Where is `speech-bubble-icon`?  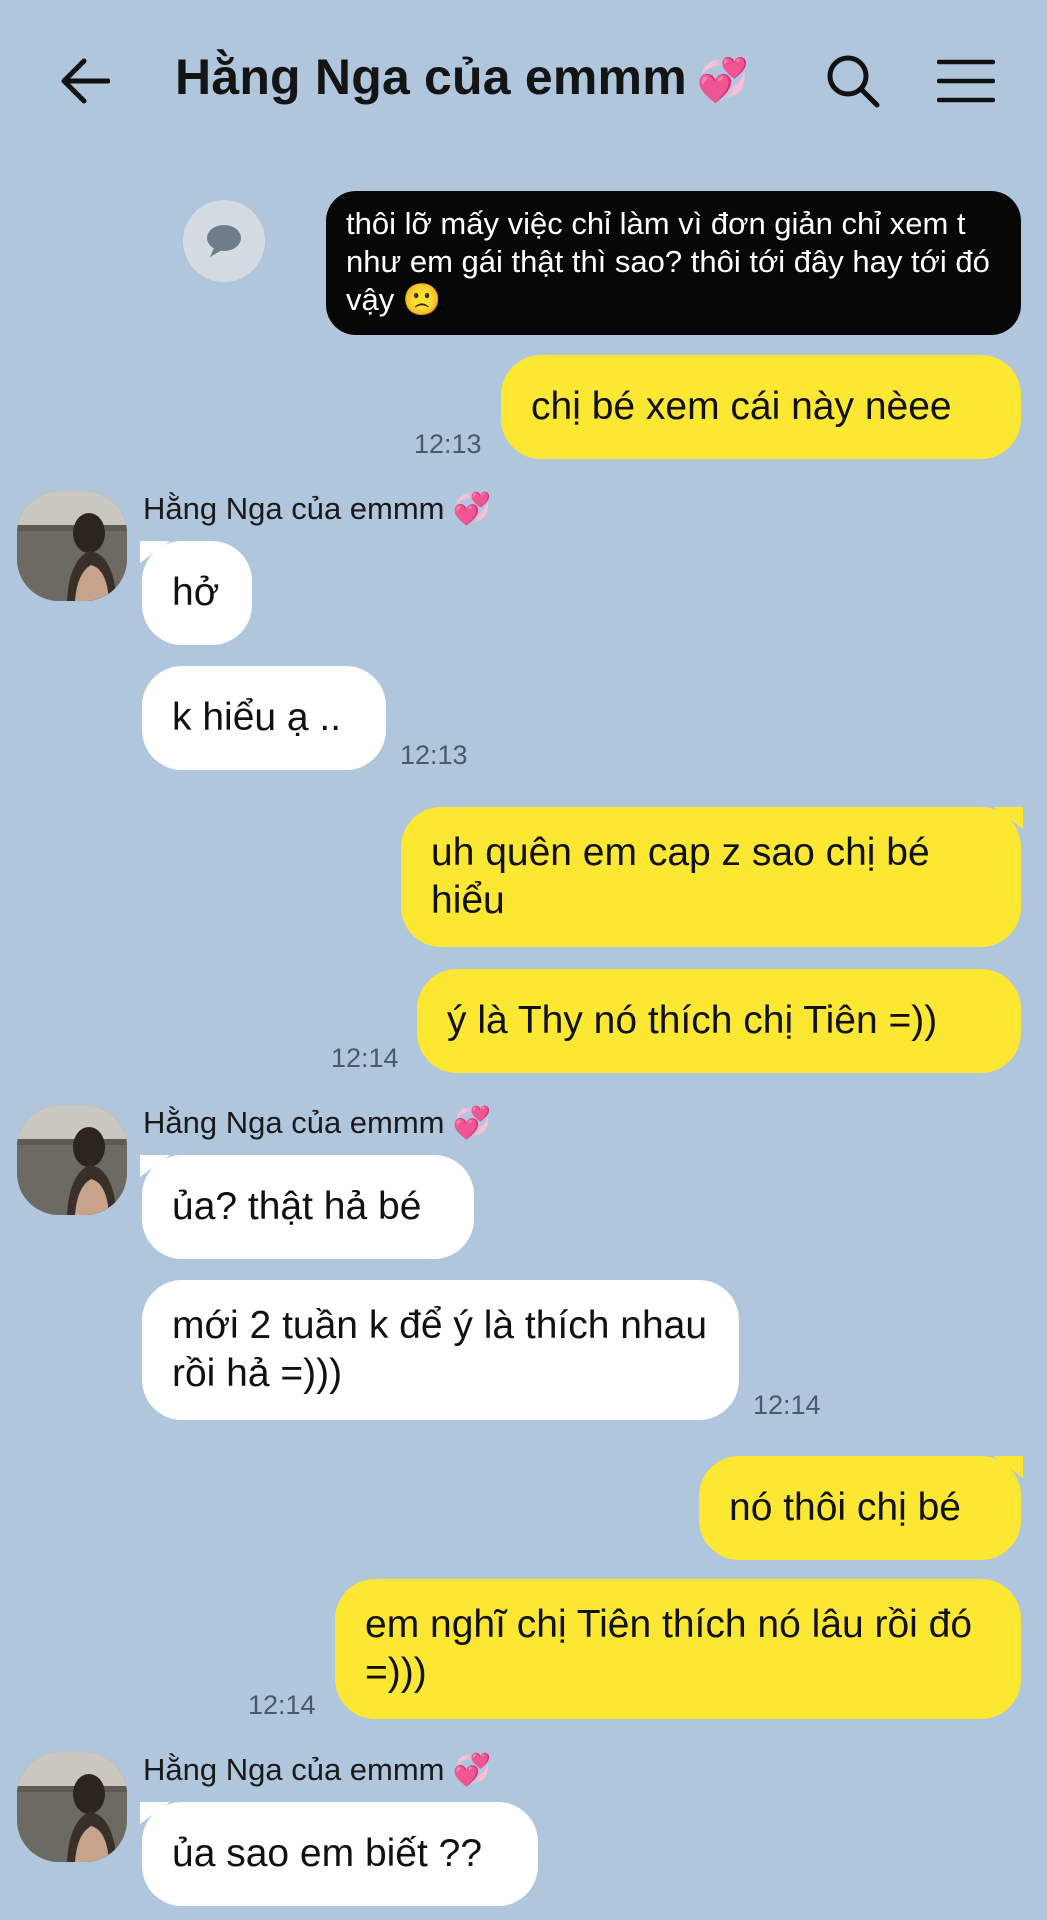 speech-bubble-icon is located at coordinates (224, 241).